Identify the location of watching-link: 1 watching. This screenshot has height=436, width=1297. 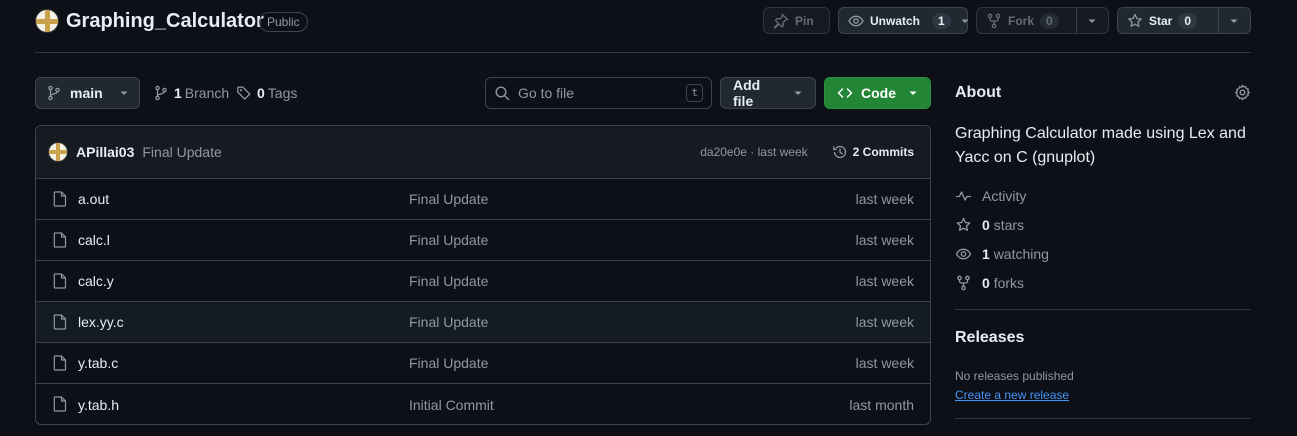
(1002, 254).